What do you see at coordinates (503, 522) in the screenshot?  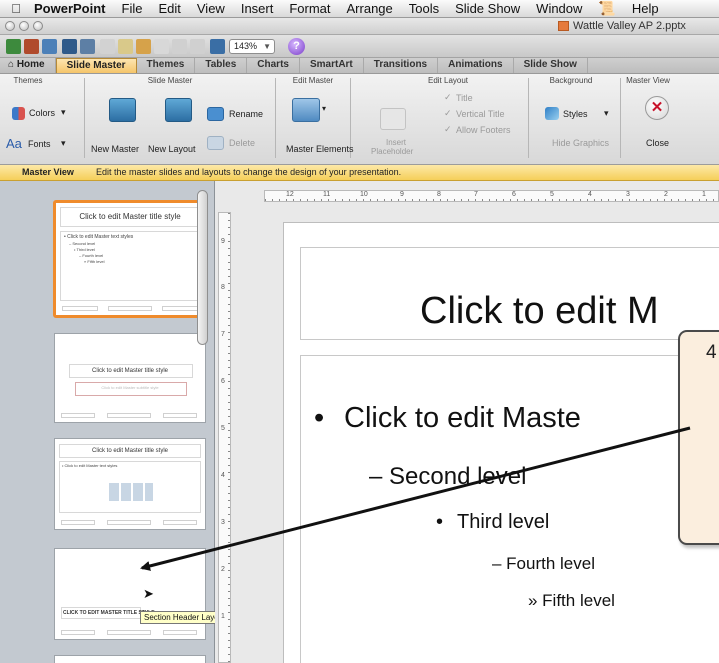 I see `level-3-text: Third level` at bounding box center [503, 522].